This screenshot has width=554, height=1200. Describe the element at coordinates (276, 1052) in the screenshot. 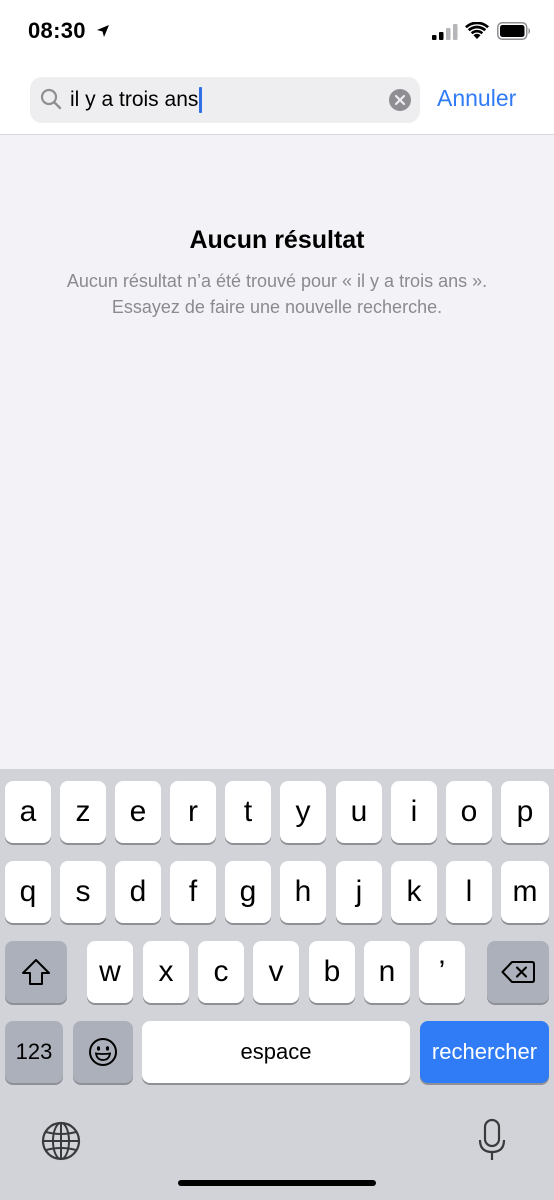

I see `space-key: espace` at that location.